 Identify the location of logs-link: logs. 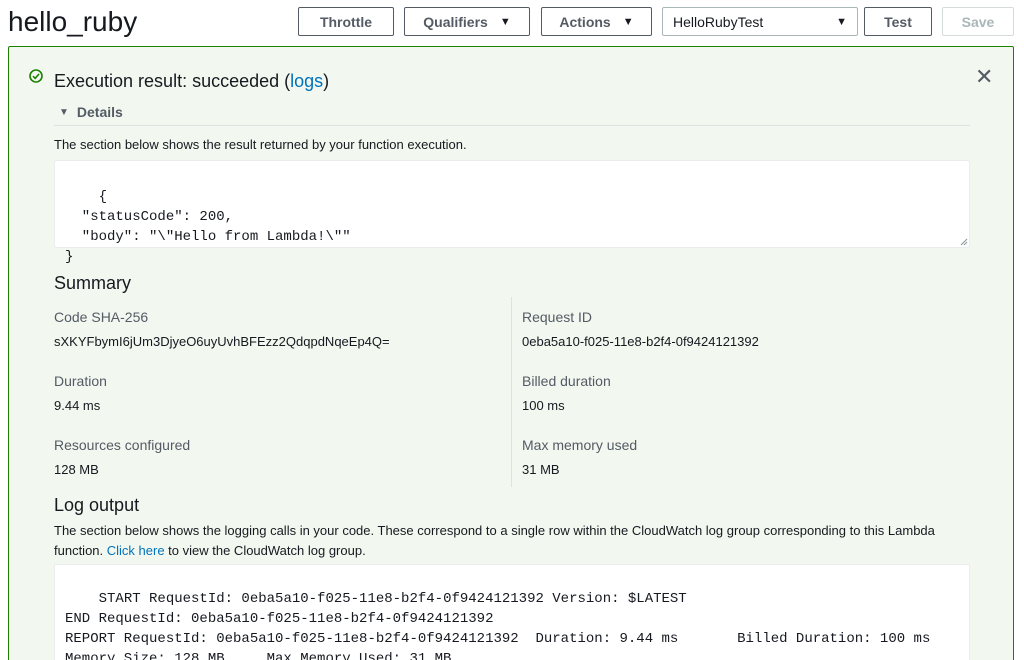
(306, 81).